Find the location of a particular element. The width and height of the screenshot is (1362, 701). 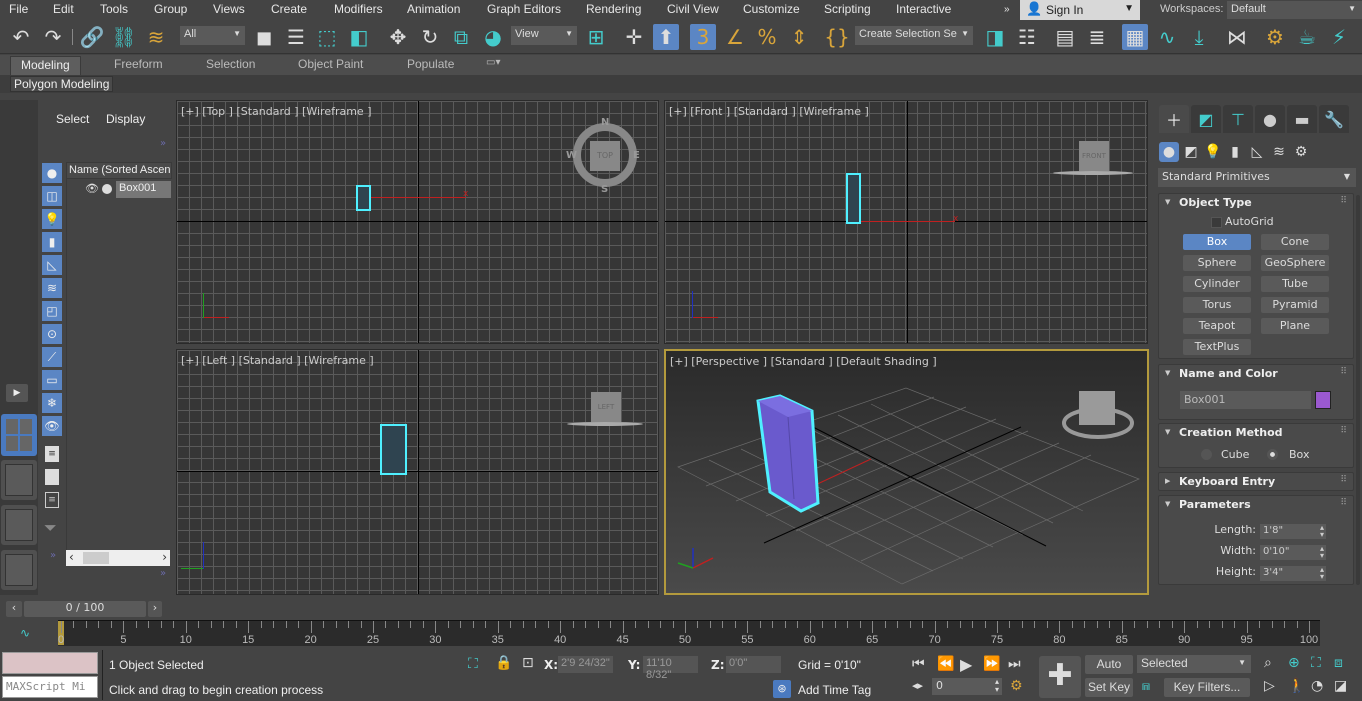

display-frozen-icon: 👁 is located at coordinates (52, 426).